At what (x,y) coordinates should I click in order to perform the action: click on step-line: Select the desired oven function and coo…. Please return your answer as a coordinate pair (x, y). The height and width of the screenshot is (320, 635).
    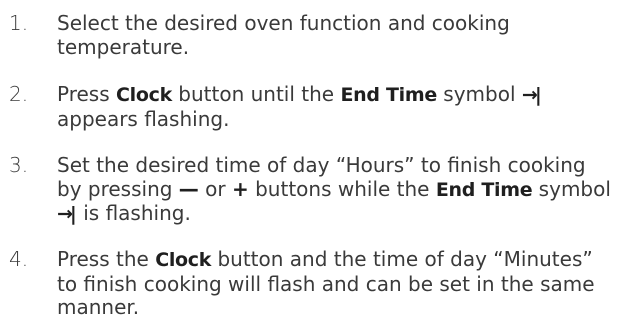
    Looking at the image, I should click on (283, 23).